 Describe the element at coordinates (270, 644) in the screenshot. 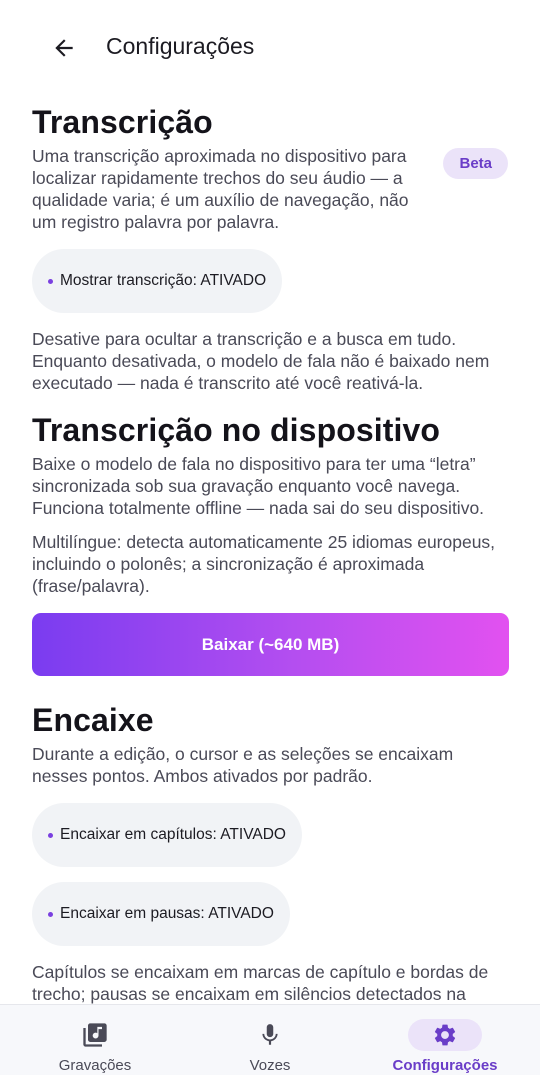

I see `download-model-button: Baixar (~640 MB)` at that location.